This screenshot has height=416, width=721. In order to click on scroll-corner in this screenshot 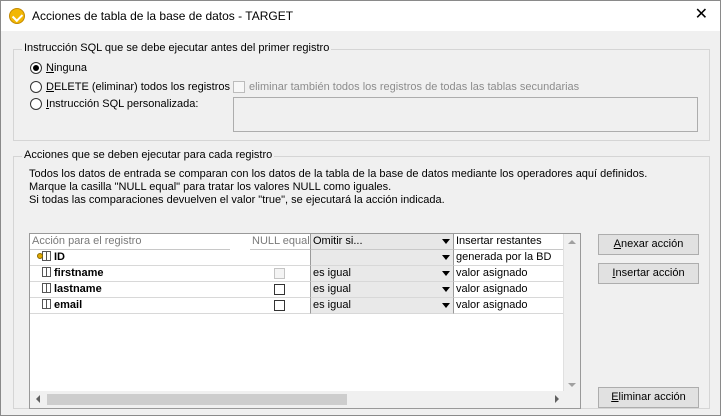, I will do `click(571, 399)`.